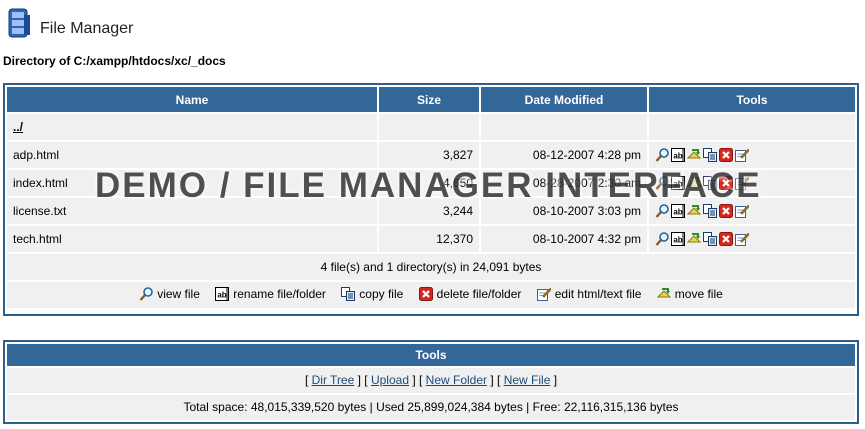  What do you see at coordinates (279, 293) in the screenshot?
I see `legend-label: rename file/folder` at bounding box center [279, 293].